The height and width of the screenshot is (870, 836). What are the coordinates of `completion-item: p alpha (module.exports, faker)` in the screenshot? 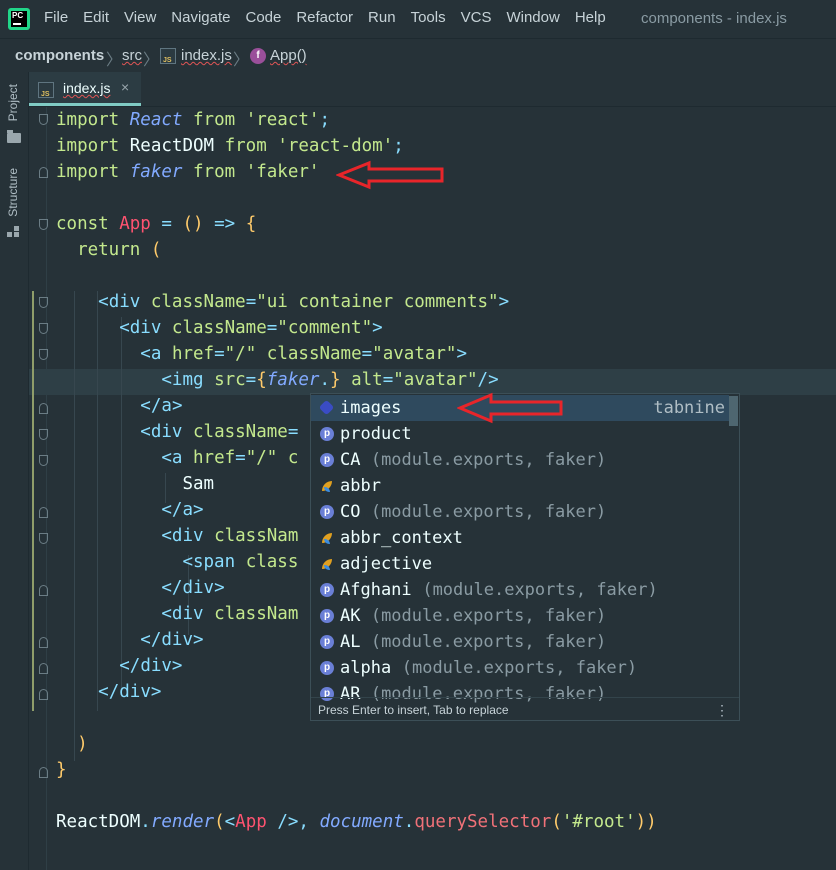 It's located at (520, 668).